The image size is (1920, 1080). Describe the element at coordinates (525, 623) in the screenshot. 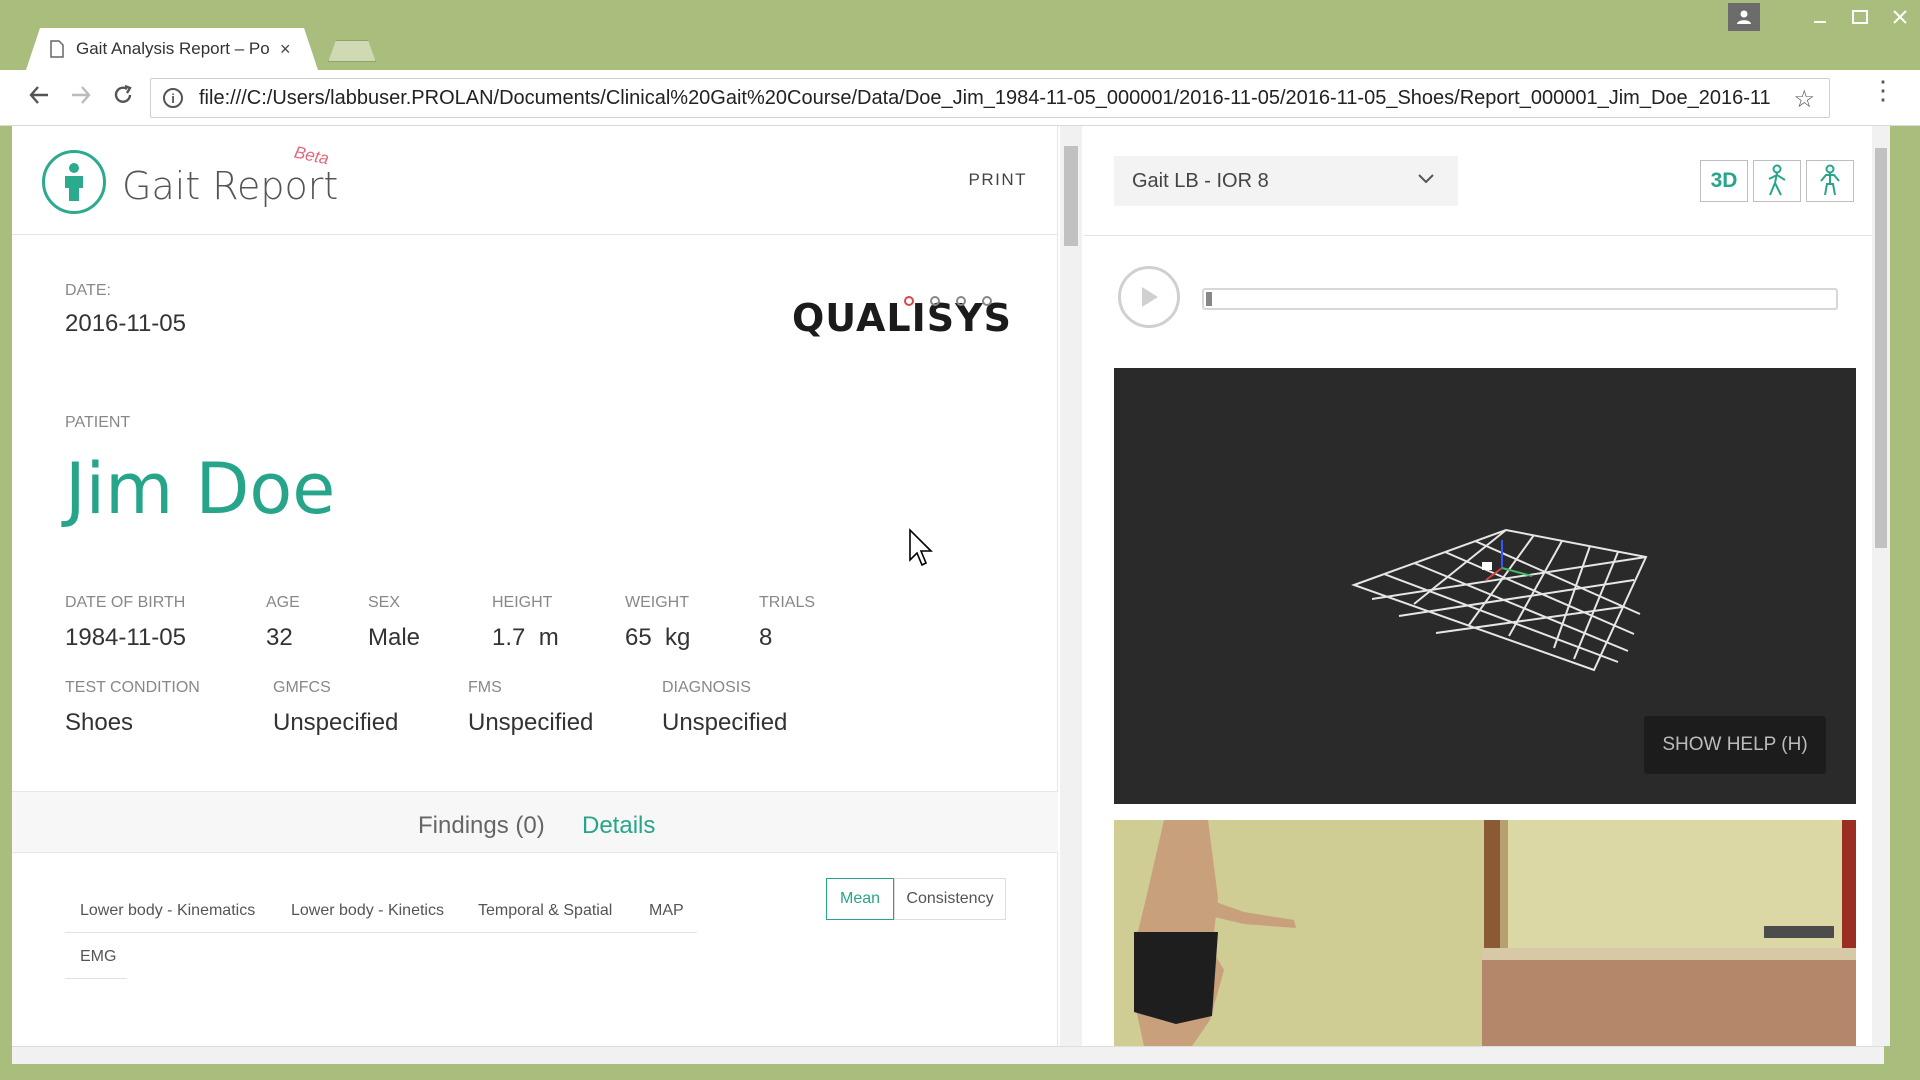

I see `height-field: HEIGHT 1.7 m` at that location.